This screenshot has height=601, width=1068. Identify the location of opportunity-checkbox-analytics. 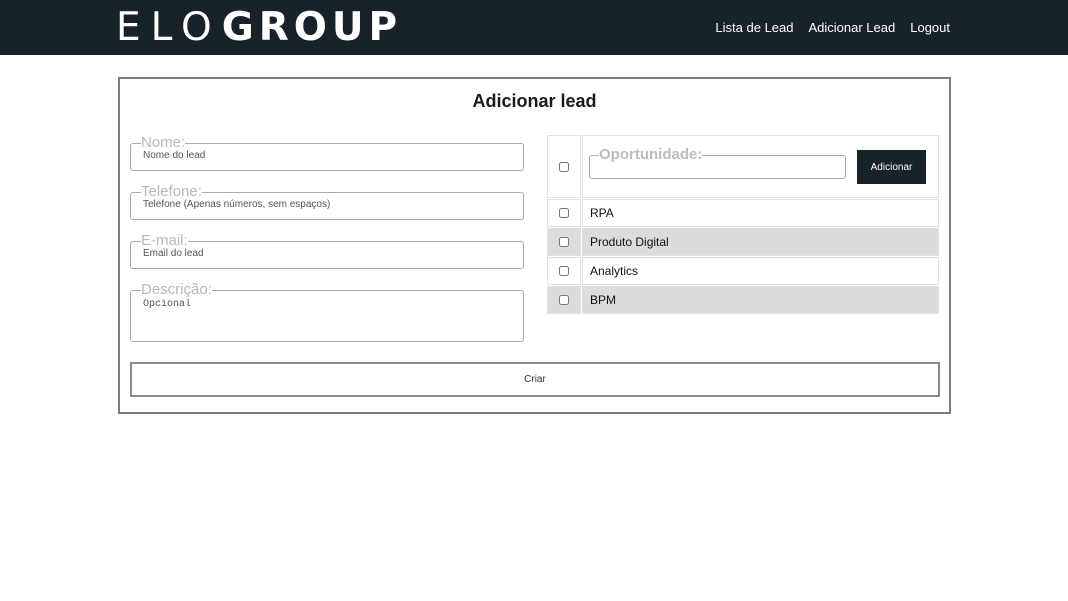
(564, 271).